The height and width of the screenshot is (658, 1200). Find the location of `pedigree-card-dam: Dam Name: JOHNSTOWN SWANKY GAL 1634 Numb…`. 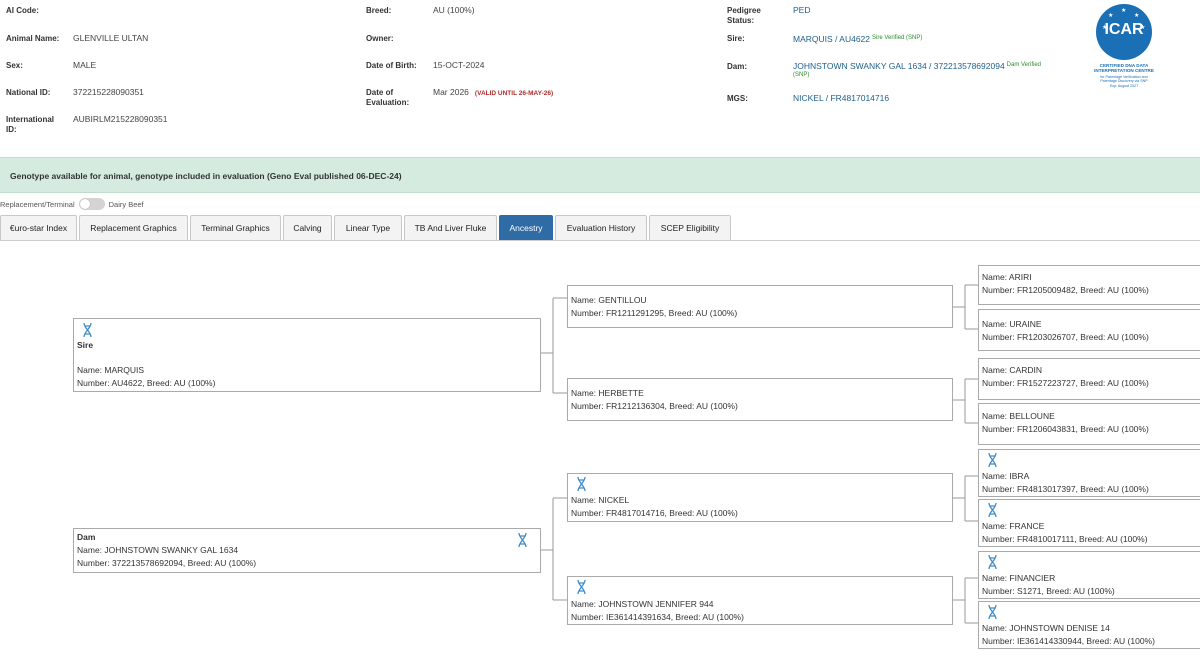

pedigree-card-dam: Dam Name: JOHNSTOWN SWANKY GAL 1634 Numb… is located at coordinates (307, 550).